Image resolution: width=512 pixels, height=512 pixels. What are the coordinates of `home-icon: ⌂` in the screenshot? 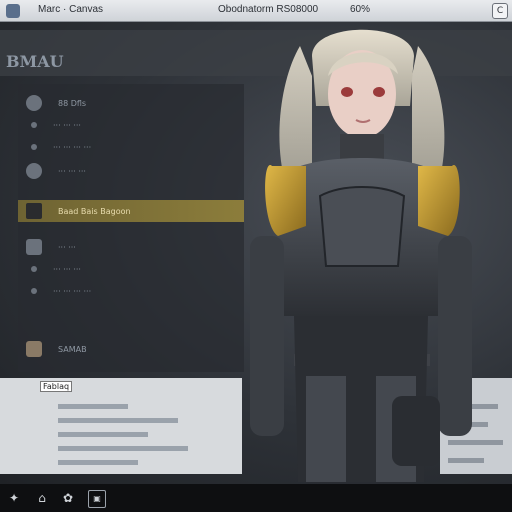 It's located at (42, 498).